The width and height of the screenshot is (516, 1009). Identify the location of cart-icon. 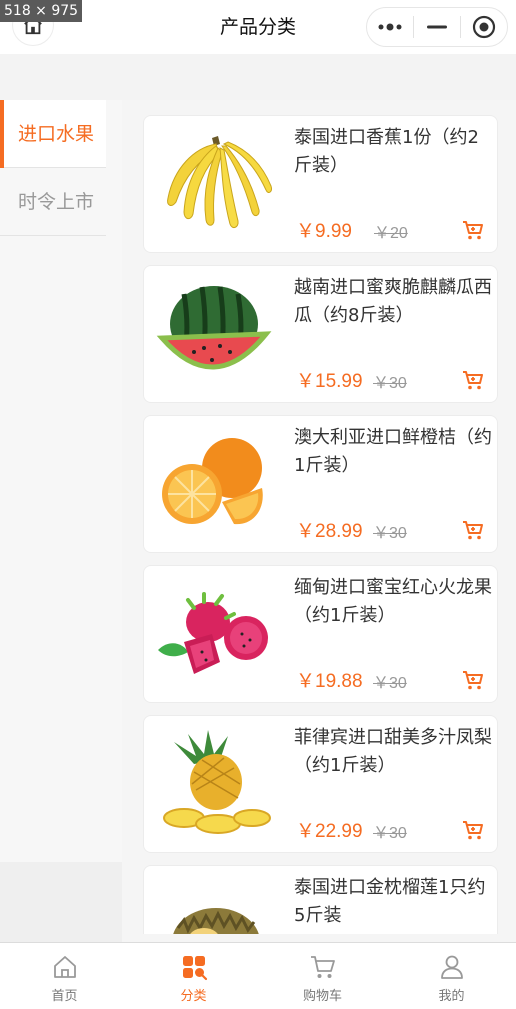
(322, 967).